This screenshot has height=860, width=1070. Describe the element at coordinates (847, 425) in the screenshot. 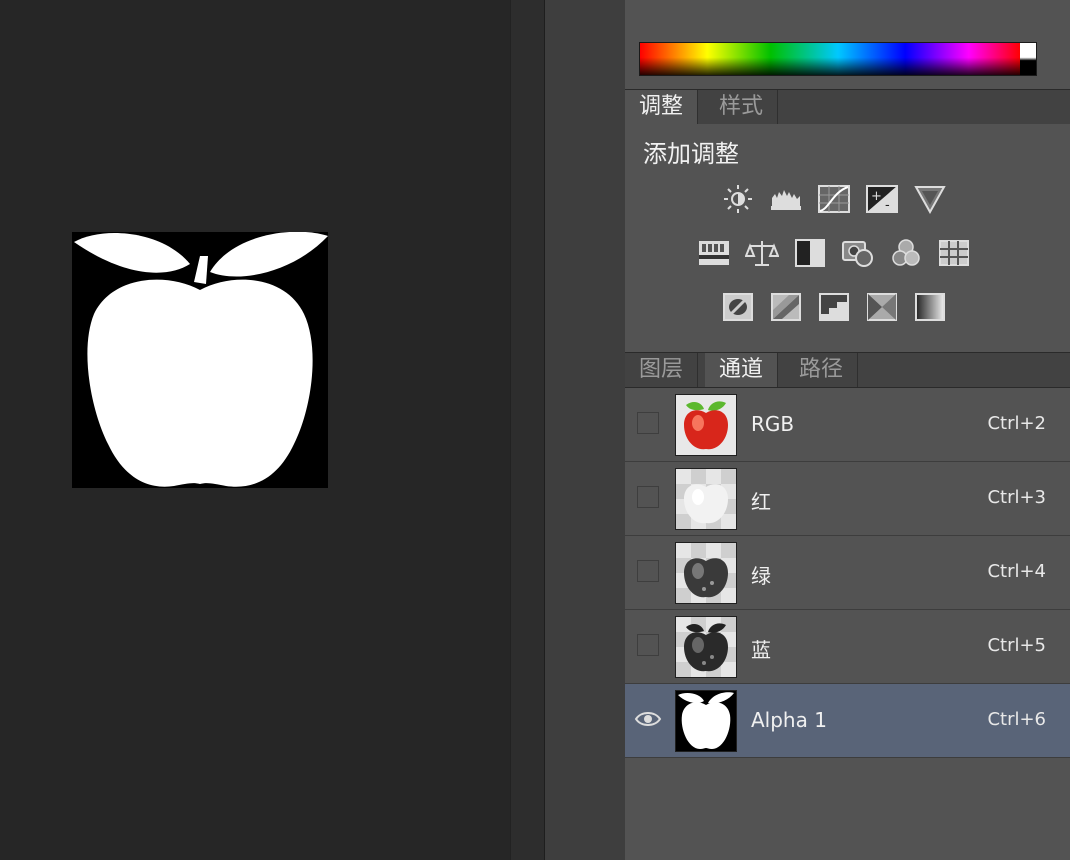

I see `channel-row-rgb: RGB Ctrl+2` at that location.